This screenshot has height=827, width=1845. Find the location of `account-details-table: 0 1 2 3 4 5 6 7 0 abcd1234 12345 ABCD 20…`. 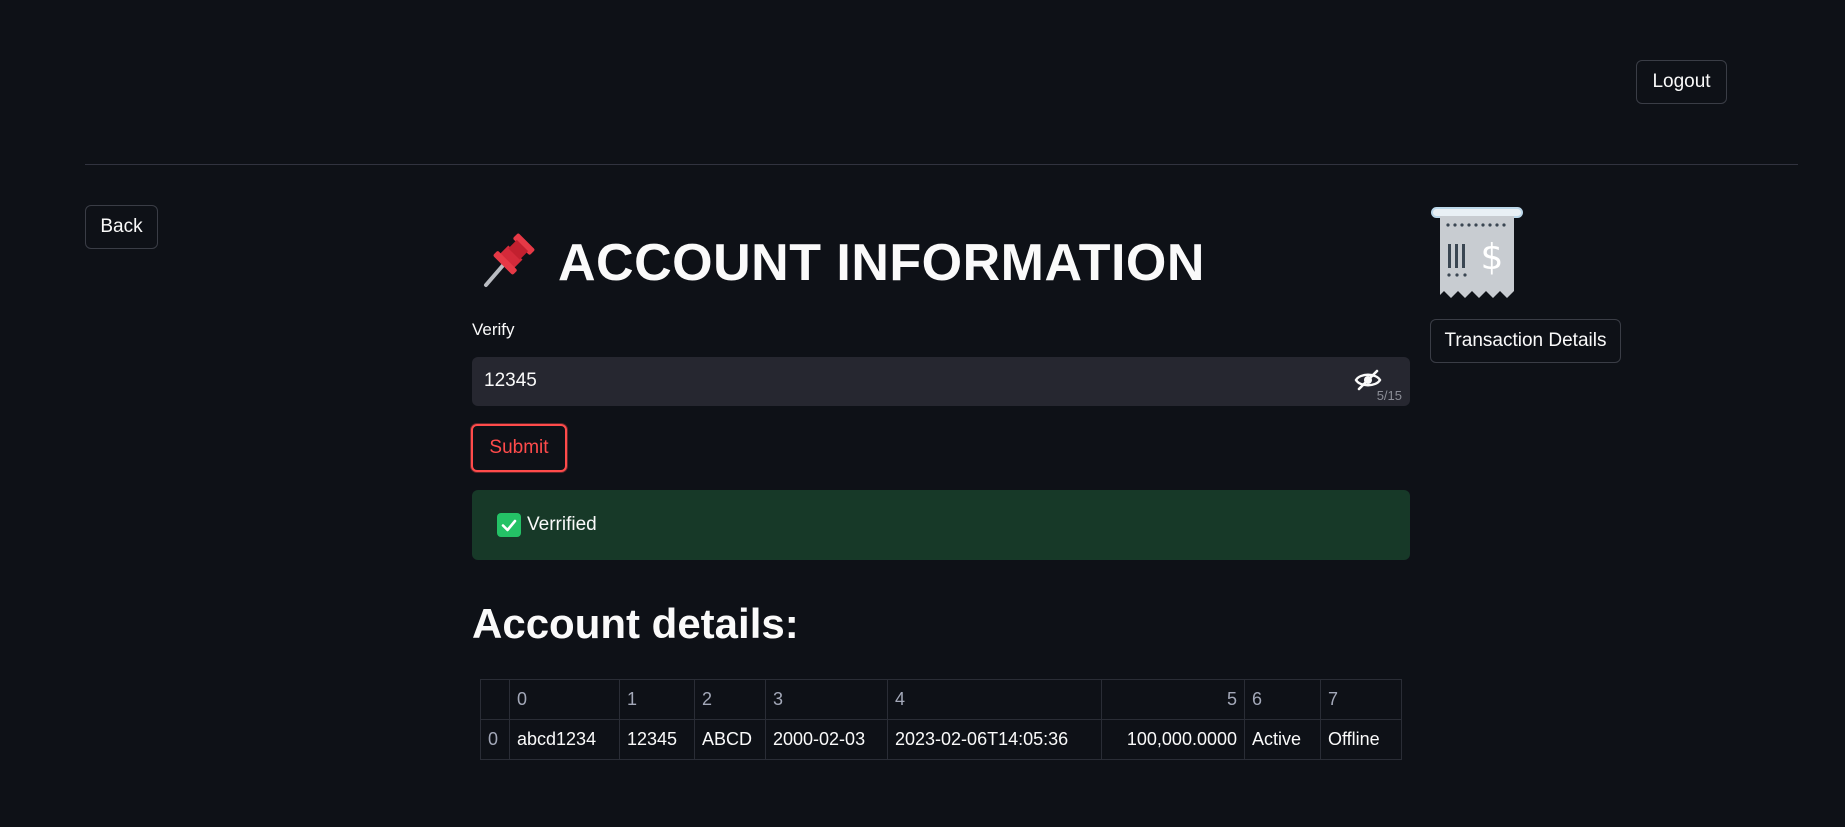

account-details-table: 0 1 2 3 4 5 6 7 0 abcd1234 12345 ABCD 20… is located at coordinates (941, 719).